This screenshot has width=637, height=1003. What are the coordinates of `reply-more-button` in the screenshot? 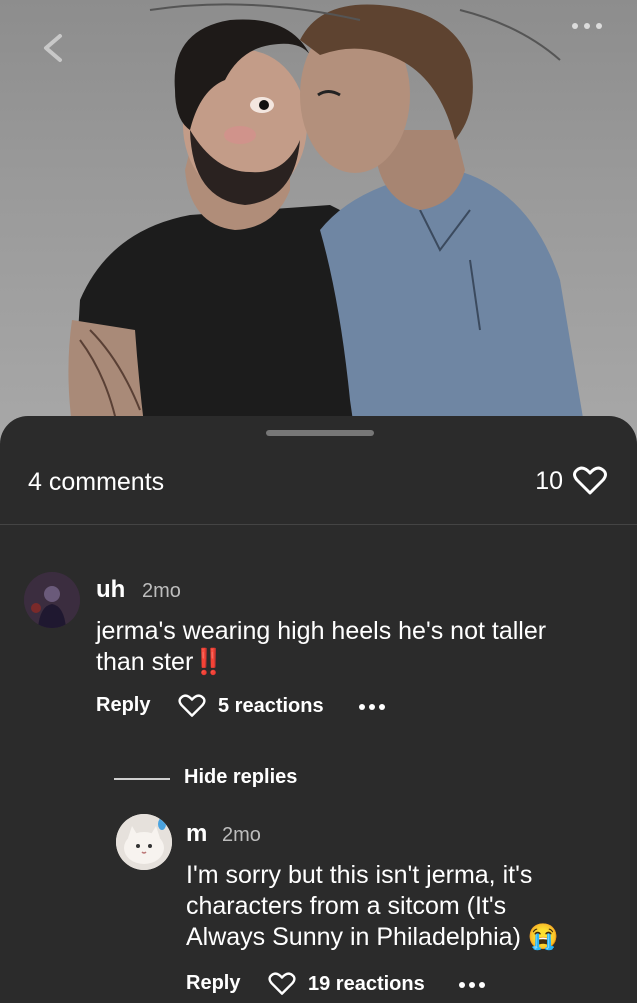 It's located at (473, 987).